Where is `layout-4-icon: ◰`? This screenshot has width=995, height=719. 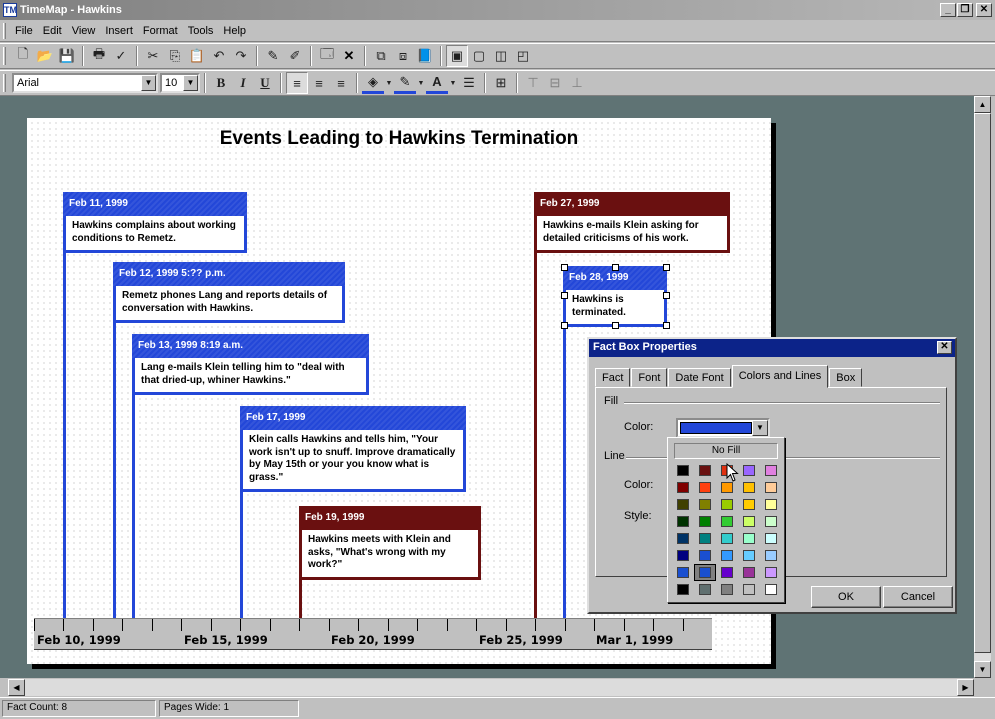 layout-4-icon: ◰ is located at coordinates (523, 56).